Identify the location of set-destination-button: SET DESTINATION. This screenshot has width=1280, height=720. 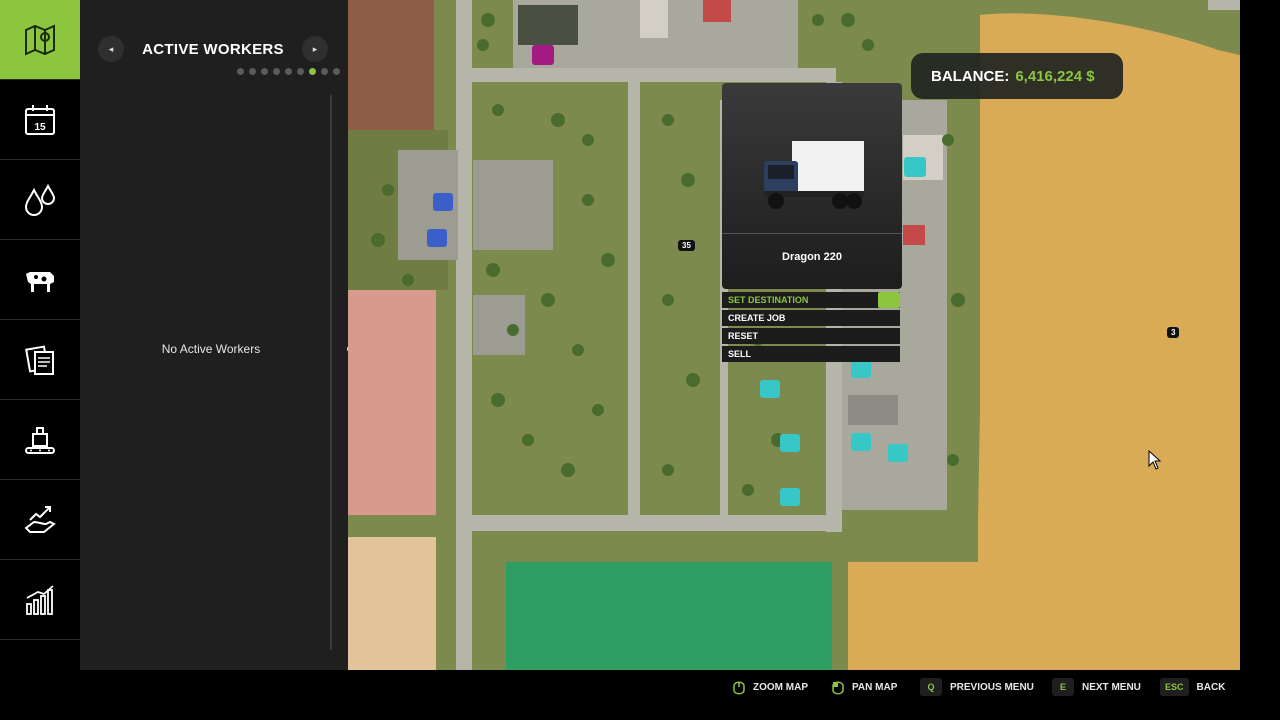
(811, 300).